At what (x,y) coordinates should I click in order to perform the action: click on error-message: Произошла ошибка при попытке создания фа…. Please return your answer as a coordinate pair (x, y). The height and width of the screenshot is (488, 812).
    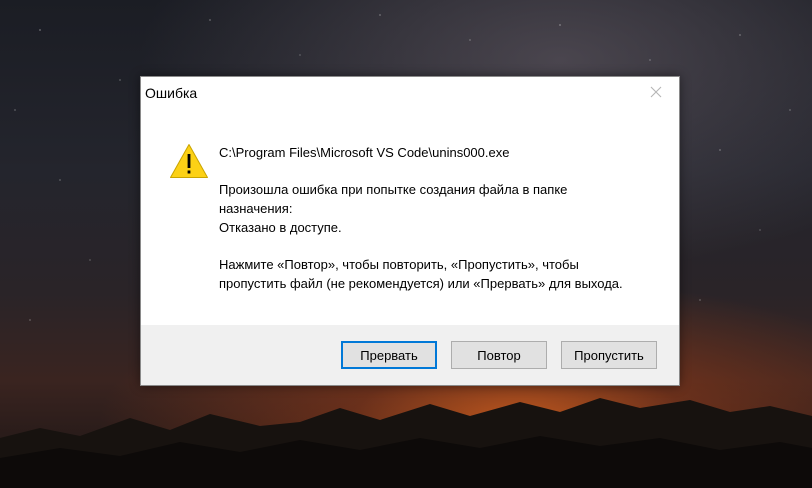
    Looking at the image, I should click on (393, 208).